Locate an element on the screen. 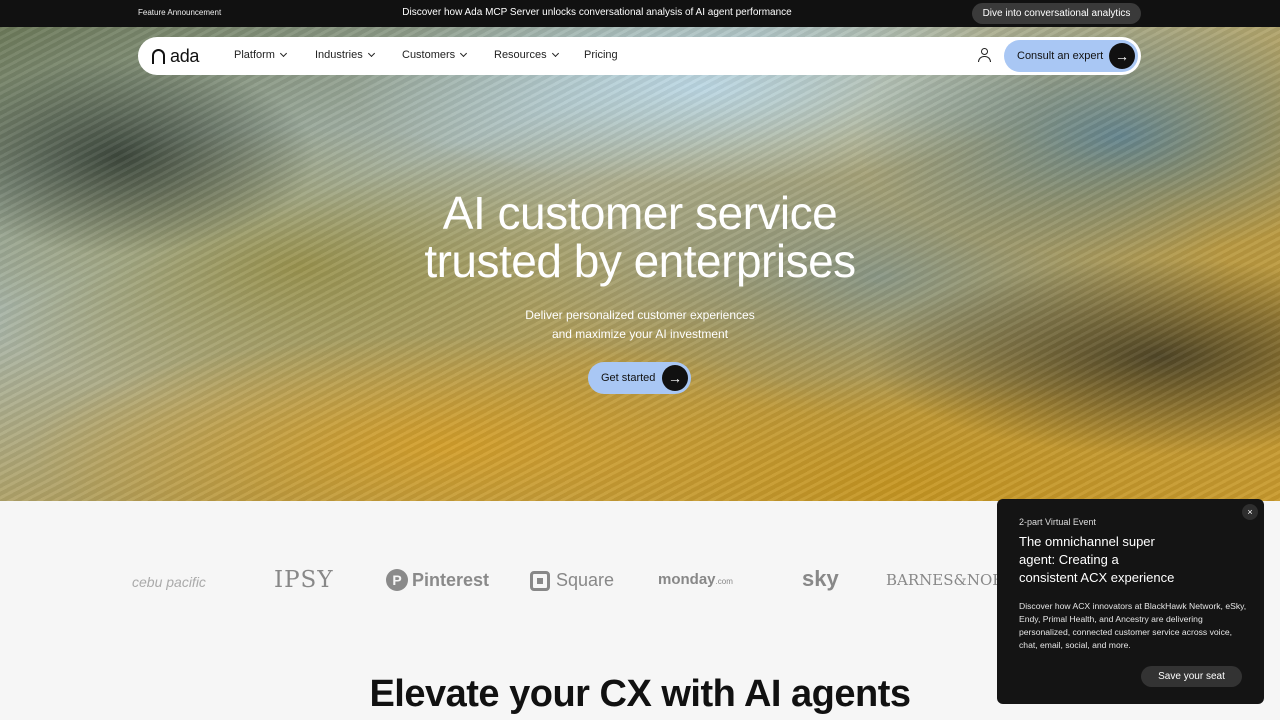 The height and width of the screenshot is (720, 1280). hero-title-line-1: AI customer service is located at coordinates (640, 213).